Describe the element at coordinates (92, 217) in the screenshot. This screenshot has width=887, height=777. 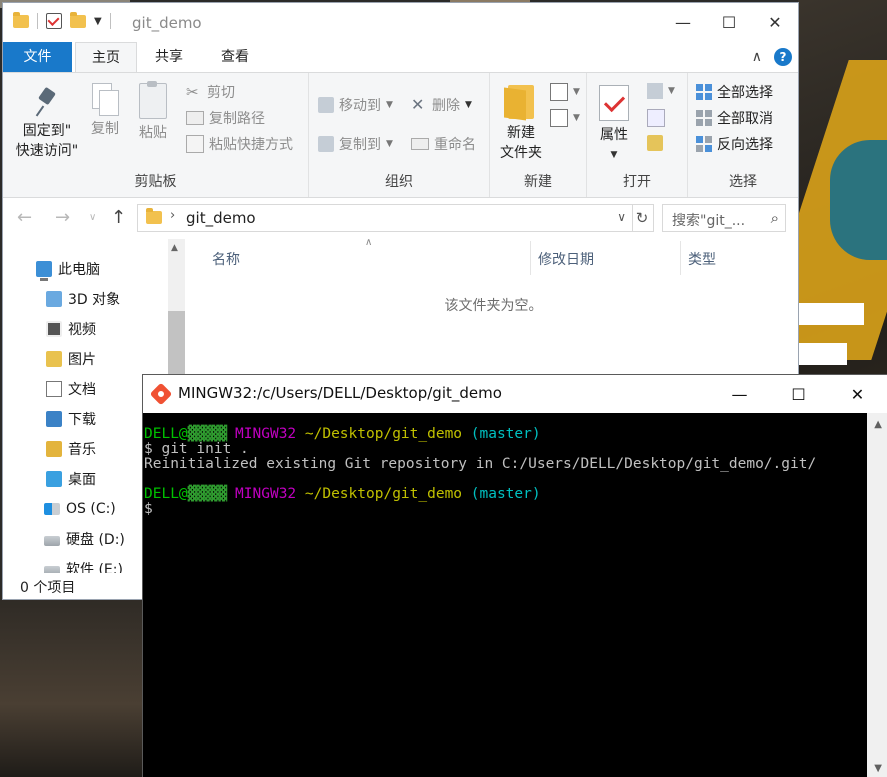
I see `recent-locations-icon: ∨` at that location.